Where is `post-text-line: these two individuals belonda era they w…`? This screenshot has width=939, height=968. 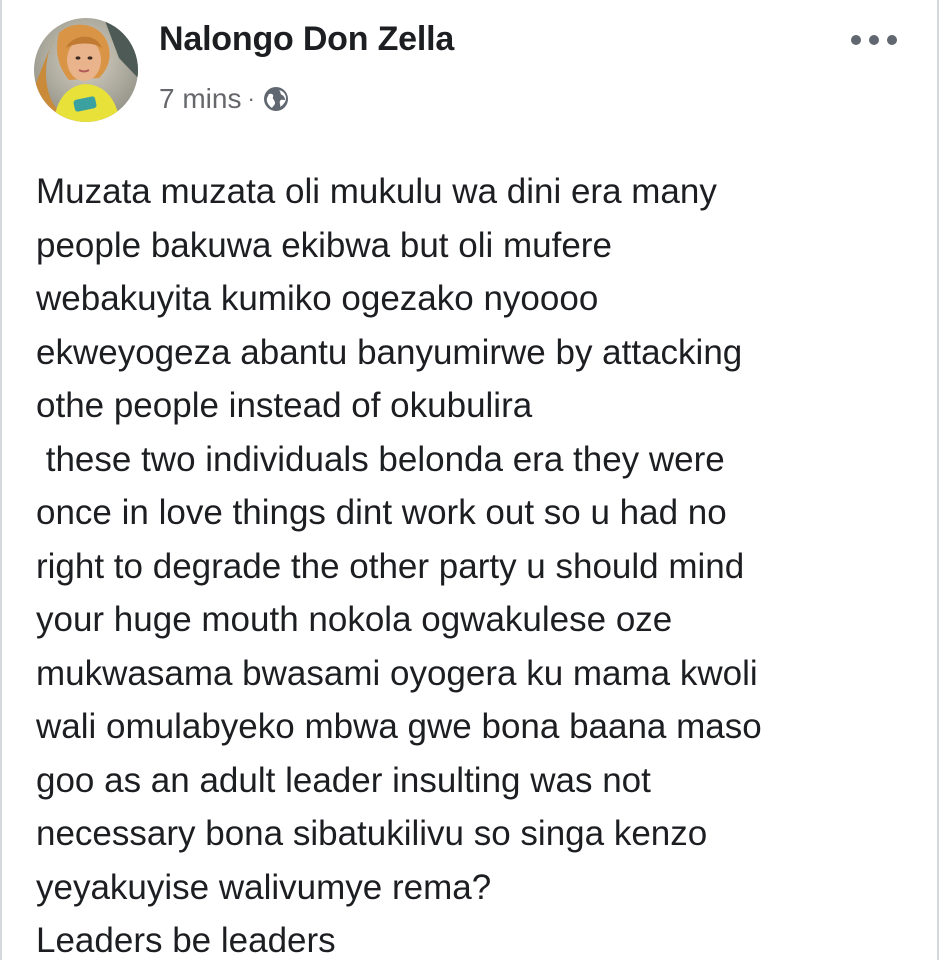 post-text-line: these two individuals belonda era they w… is located at coordinates (380, 459).